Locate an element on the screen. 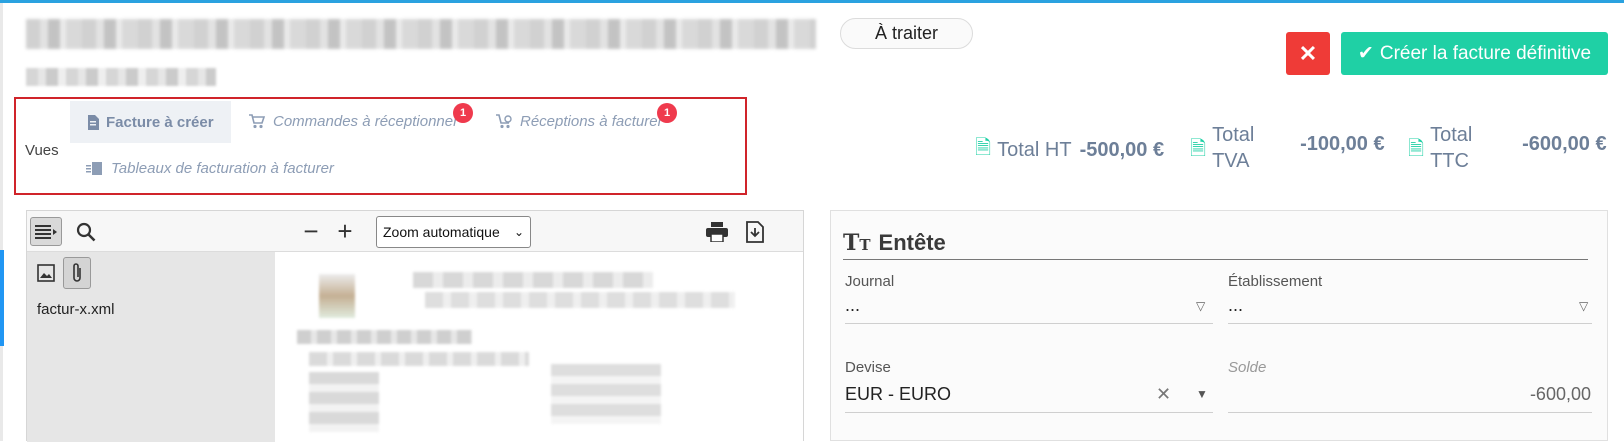  search-icon is located at coordinates (86, 231).